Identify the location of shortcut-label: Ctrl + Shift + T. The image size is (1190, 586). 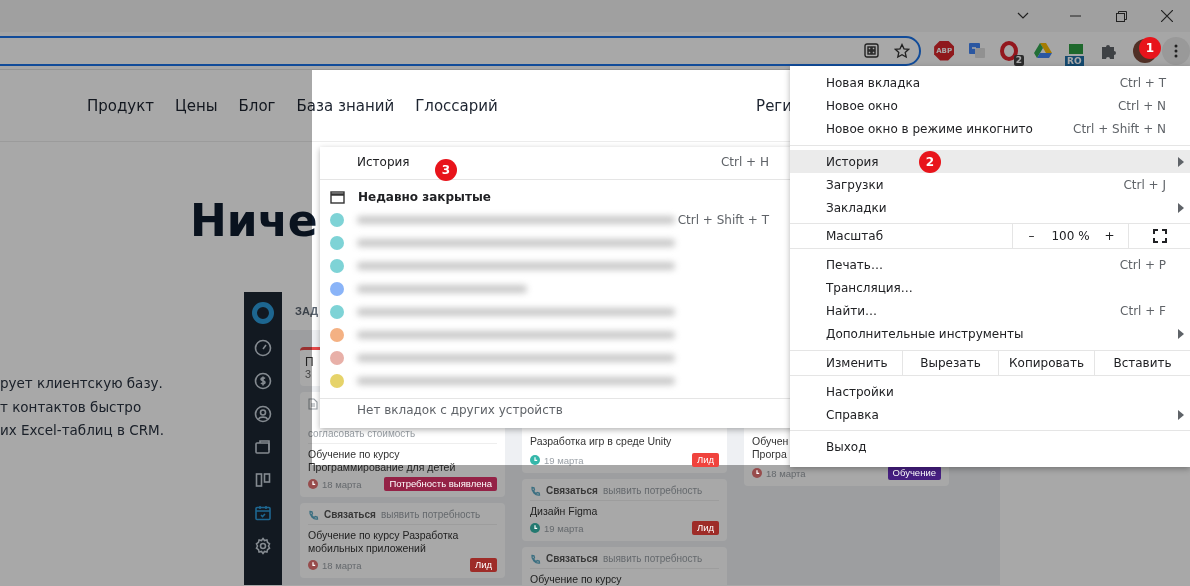
(723, 220).